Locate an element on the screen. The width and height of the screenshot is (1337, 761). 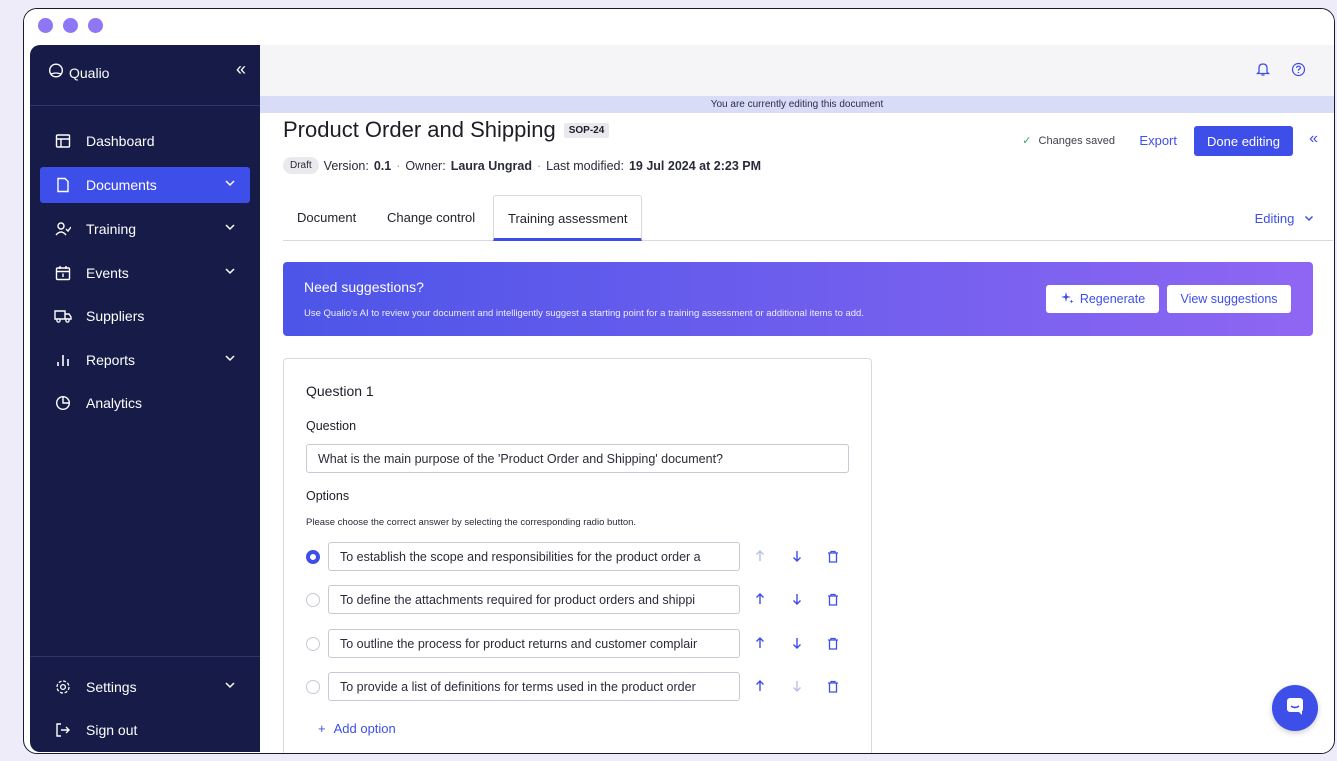
sidebar-item-events: Events is located at coordinates (145, 273).